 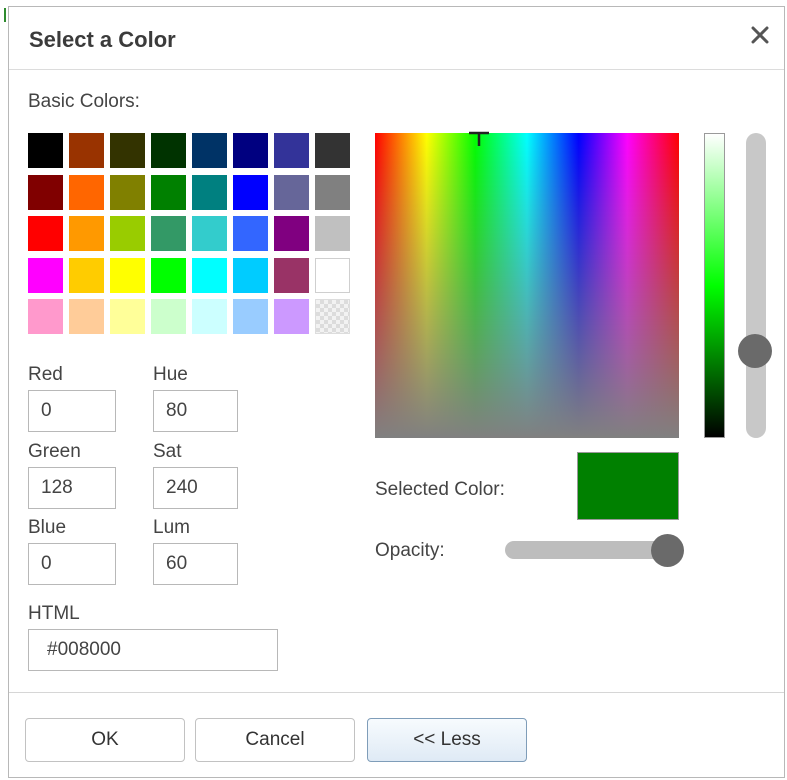 I want to click on dialog-title: Select a Color, so click(x=102, y=39).